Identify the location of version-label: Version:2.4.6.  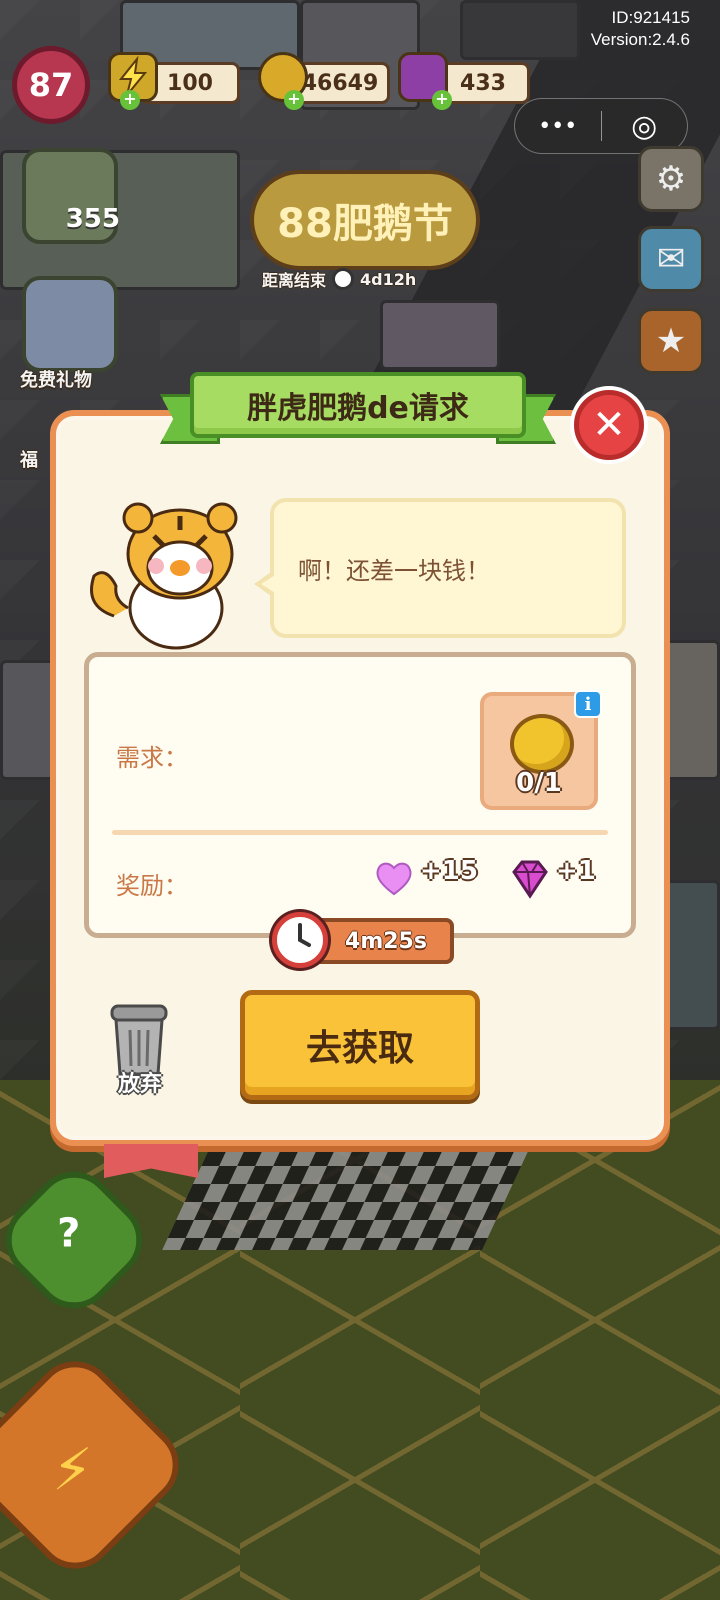
(640, 39).